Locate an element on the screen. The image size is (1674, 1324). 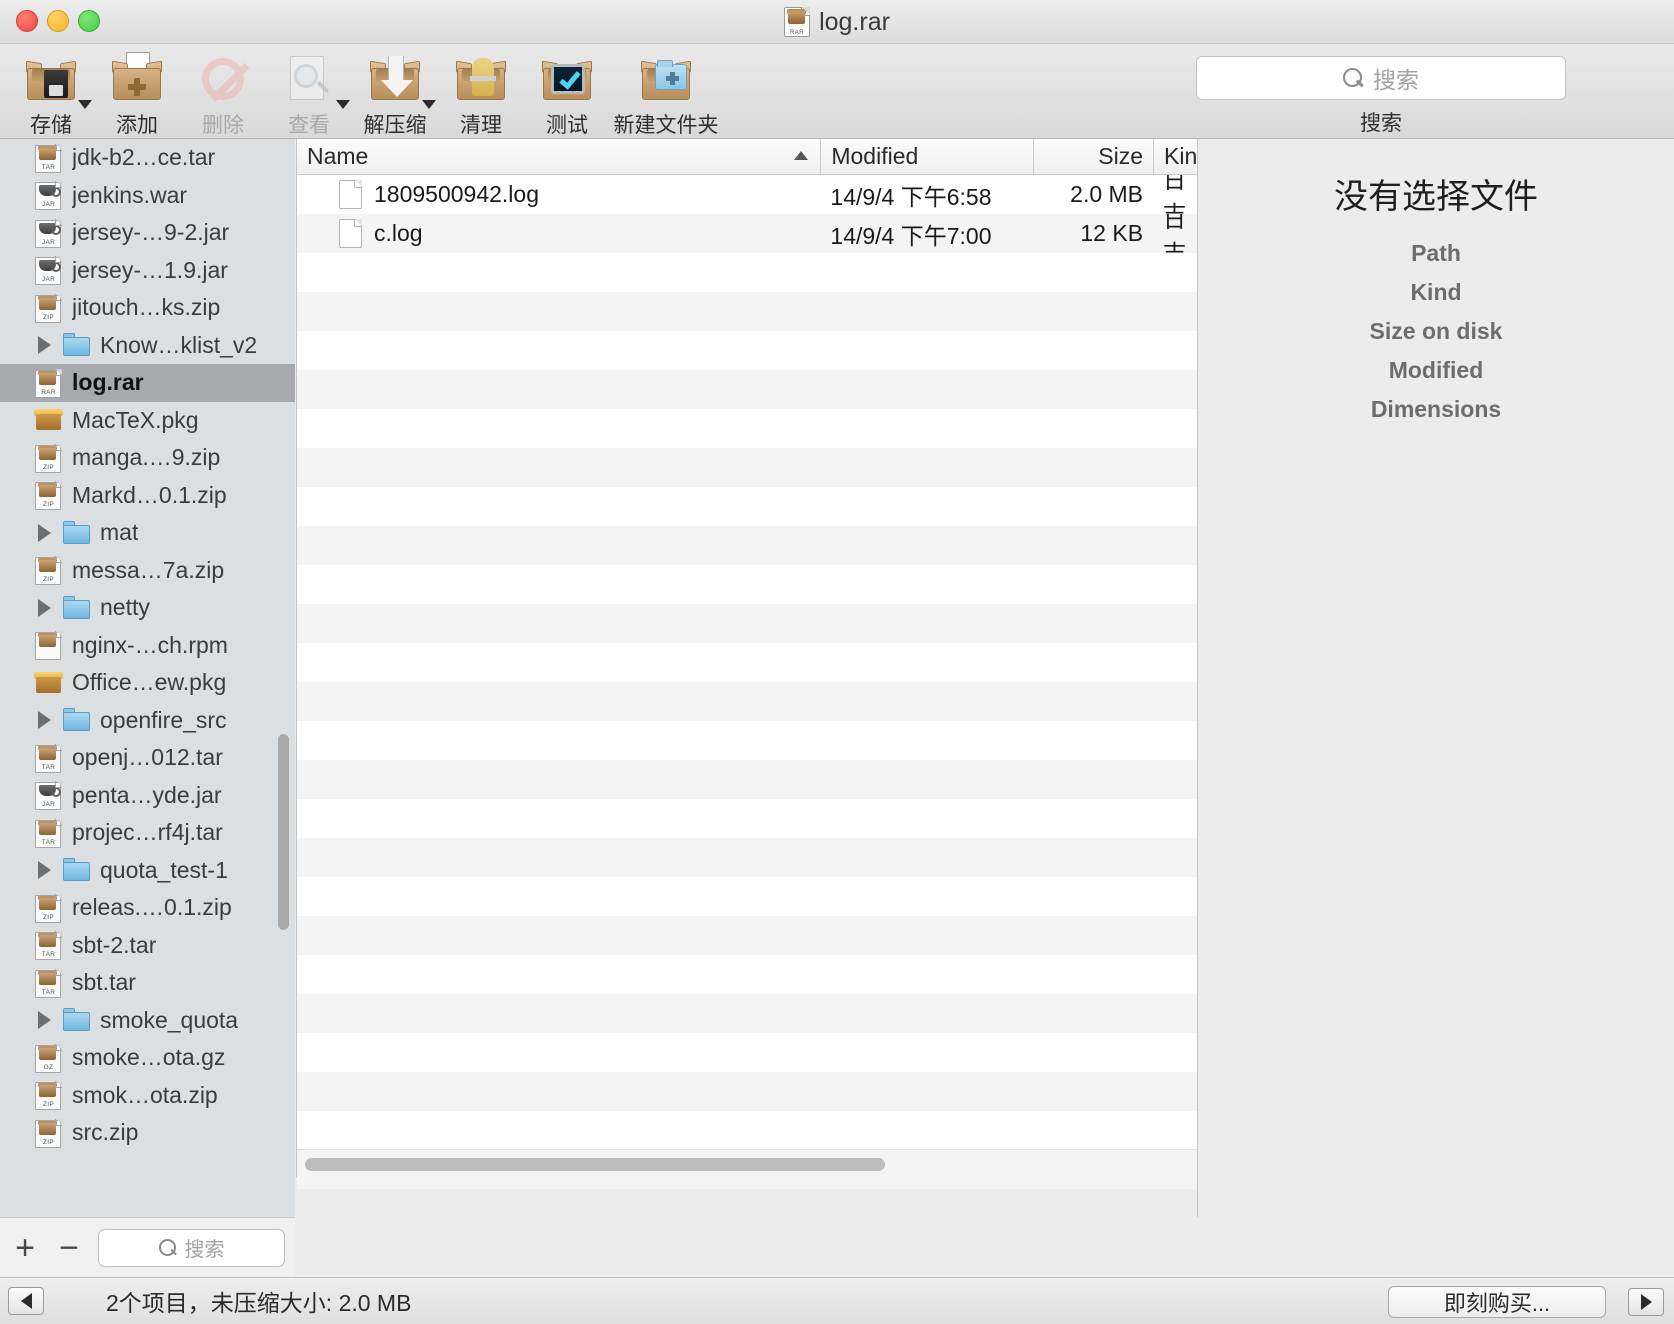
extract-box-icon is located at coordinates (395, 79).